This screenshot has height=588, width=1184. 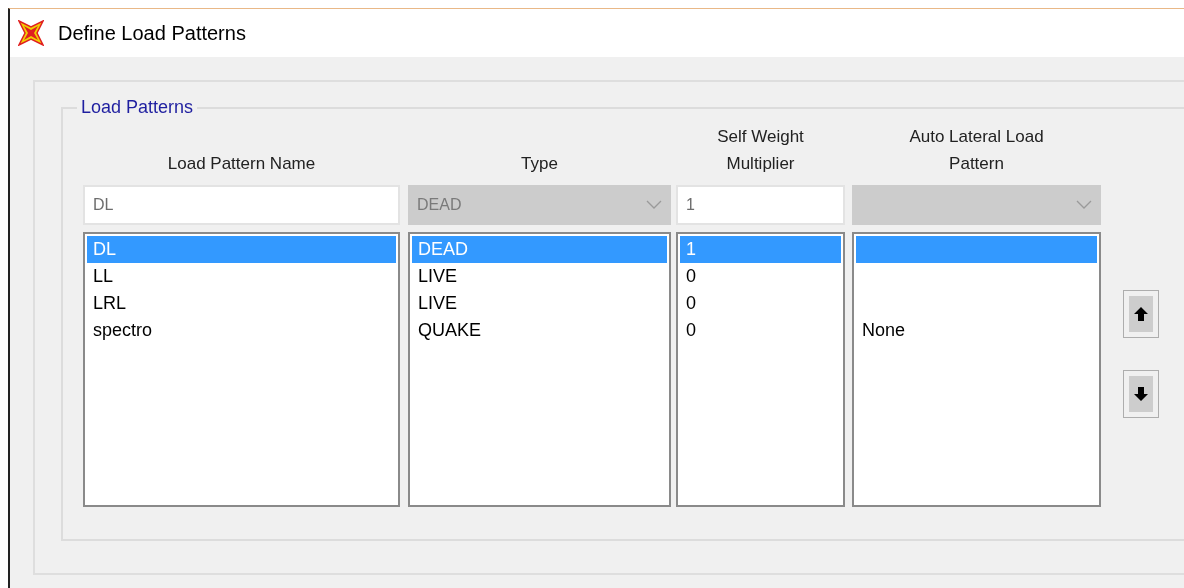 I want to click on arrow-down-icon, so click(x=1141, y=394).